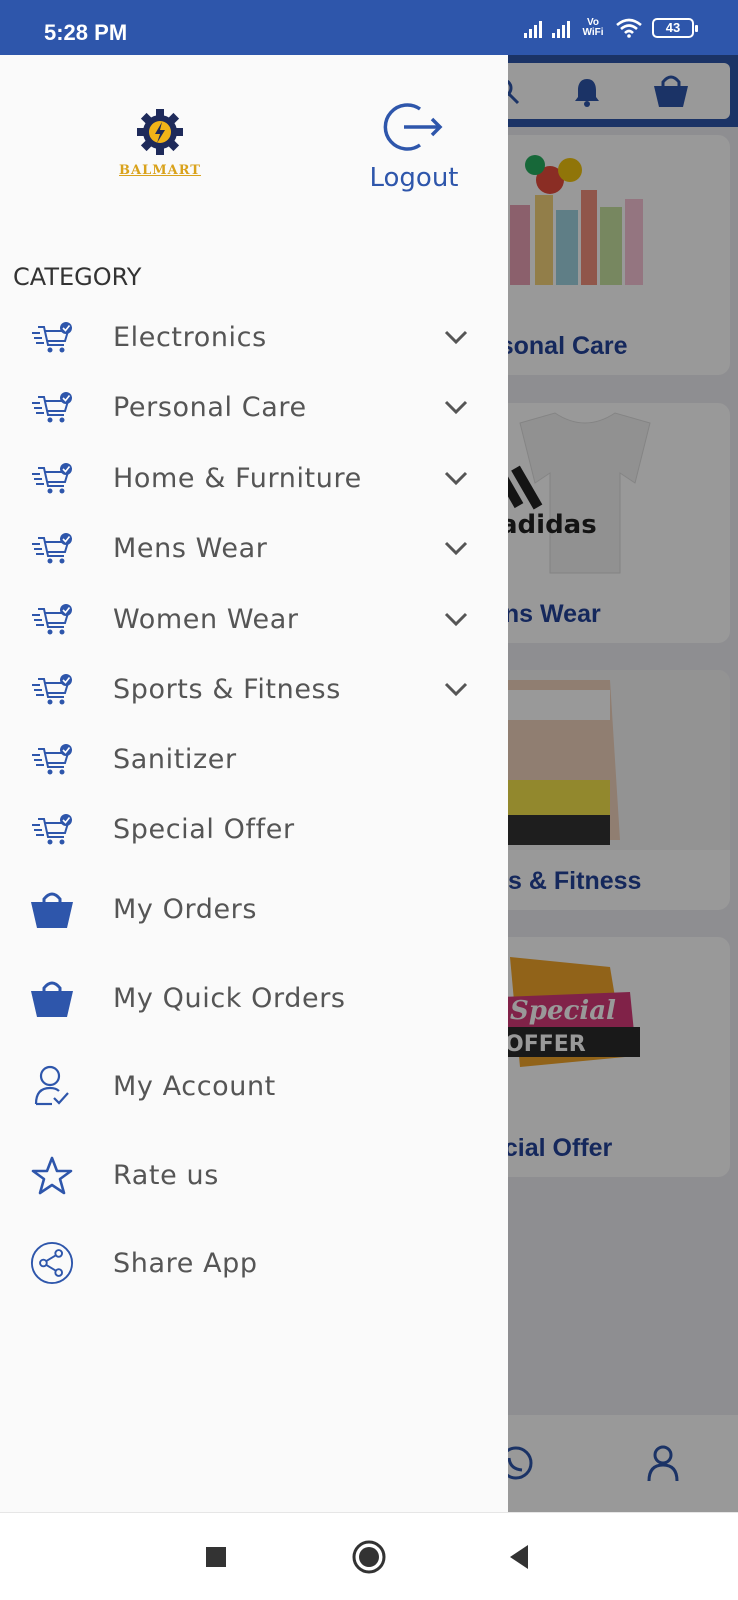 The width and height of the screenshot is (738, 1600). Describe the element at coordinates (51, 1085) in the screenshot. I see `user-check-icon` at that location.